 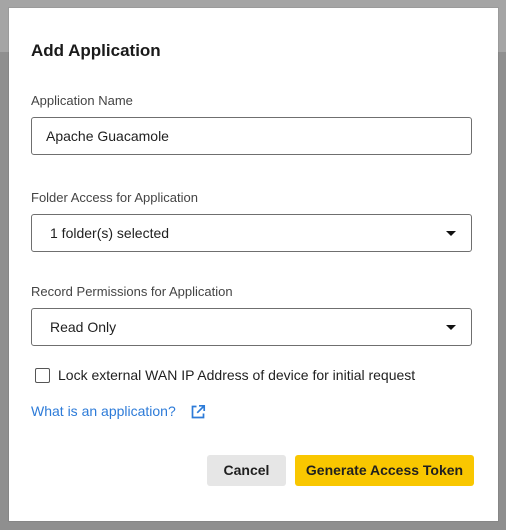 What do you see at coordinates (103, 411) in the screenshot?
I see `what-is-application-link: What is an application?` at bounding box center [103, 411].